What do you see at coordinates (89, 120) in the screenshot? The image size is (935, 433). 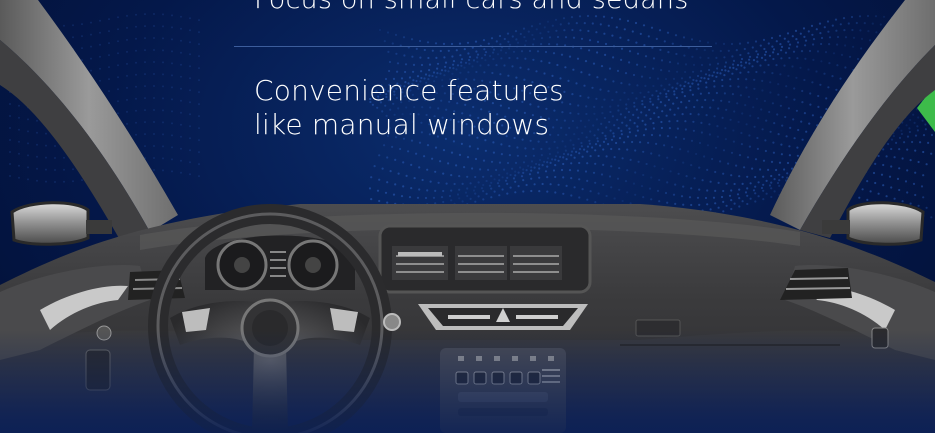 I see `left-a-pillar` at bounding box center [89, 120].